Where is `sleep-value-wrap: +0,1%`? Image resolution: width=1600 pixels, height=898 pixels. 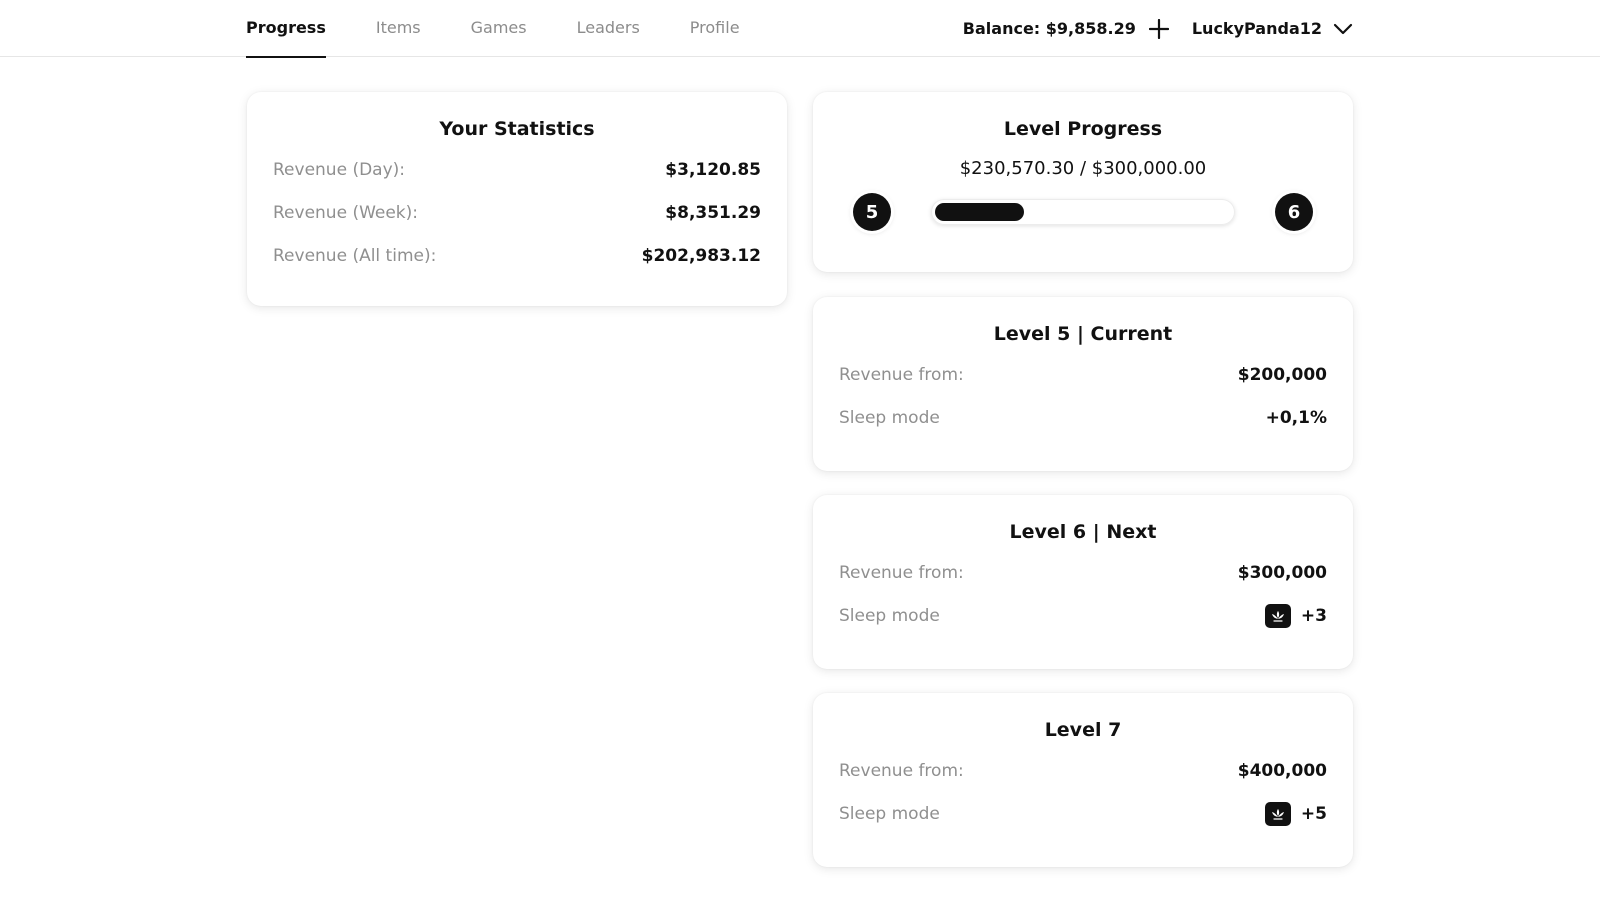
sleep-value-wrap: +0,1% is located at coordinates (1296, 418).